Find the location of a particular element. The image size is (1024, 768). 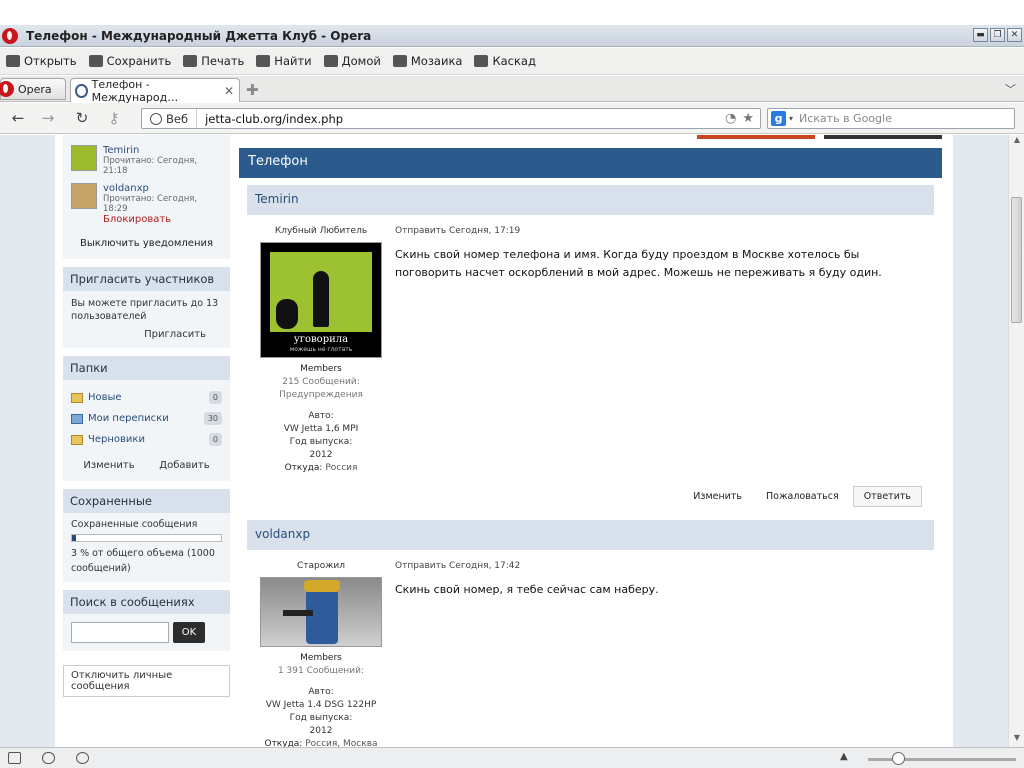

tab-active: Телефон - Международ… ✕ is located at coordinates (155, 91).